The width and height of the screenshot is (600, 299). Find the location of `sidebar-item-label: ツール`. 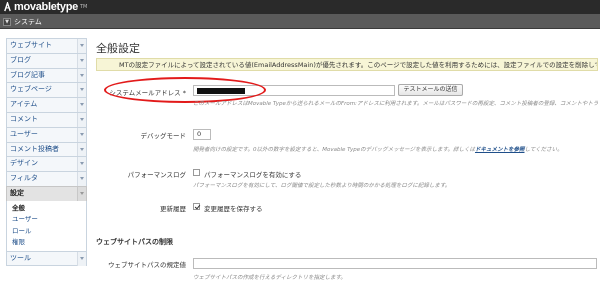

sidebar-item-label: ツール is located at coordinates (20, 257).